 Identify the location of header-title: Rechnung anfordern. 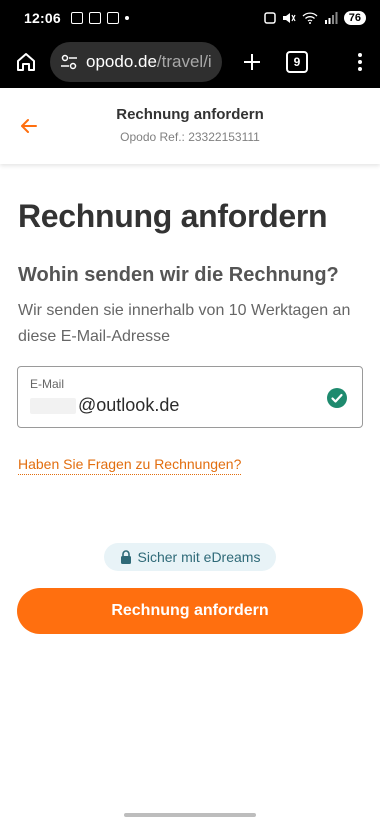
(190, 114).